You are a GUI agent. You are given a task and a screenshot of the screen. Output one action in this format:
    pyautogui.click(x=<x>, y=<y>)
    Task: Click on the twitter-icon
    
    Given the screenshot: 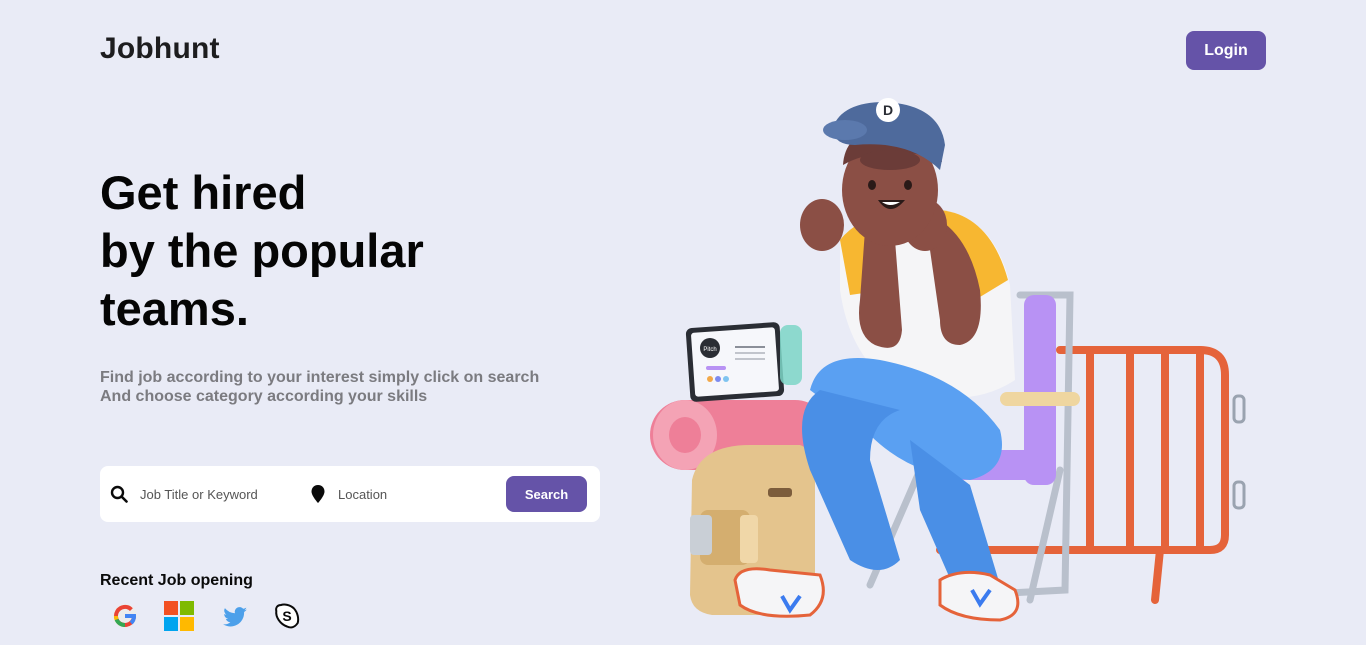 What is the action you would take?
    pyautogui.click(x=235, y=616)
    